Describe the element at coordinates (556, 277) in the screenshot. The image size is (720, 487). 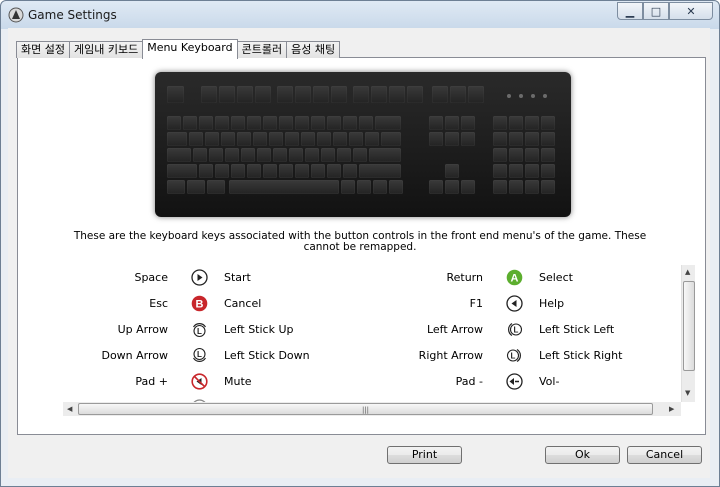
I see `control-action-label: Select` at that location.